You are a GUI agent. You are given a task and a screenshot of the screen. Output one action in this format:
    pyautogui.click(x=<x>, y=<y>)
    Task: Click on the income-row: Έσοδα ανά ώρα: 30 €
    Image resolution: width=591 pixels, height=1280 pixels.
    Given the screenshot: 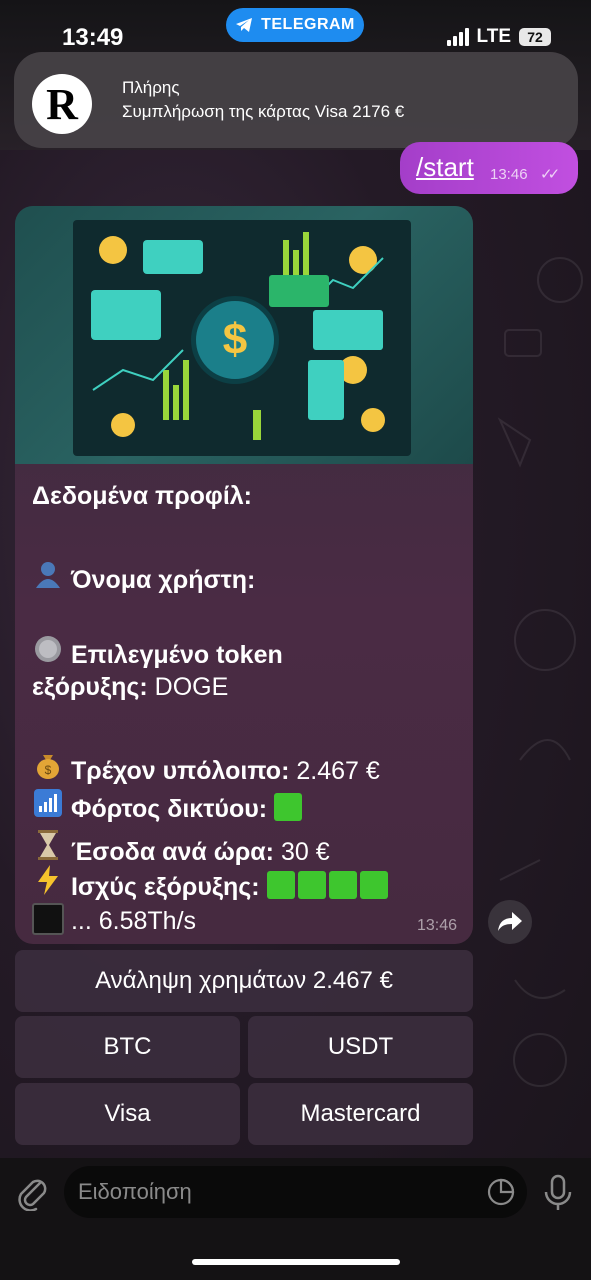 What is the action you would take?
    pyautogui.click(x=181, y=848)
    